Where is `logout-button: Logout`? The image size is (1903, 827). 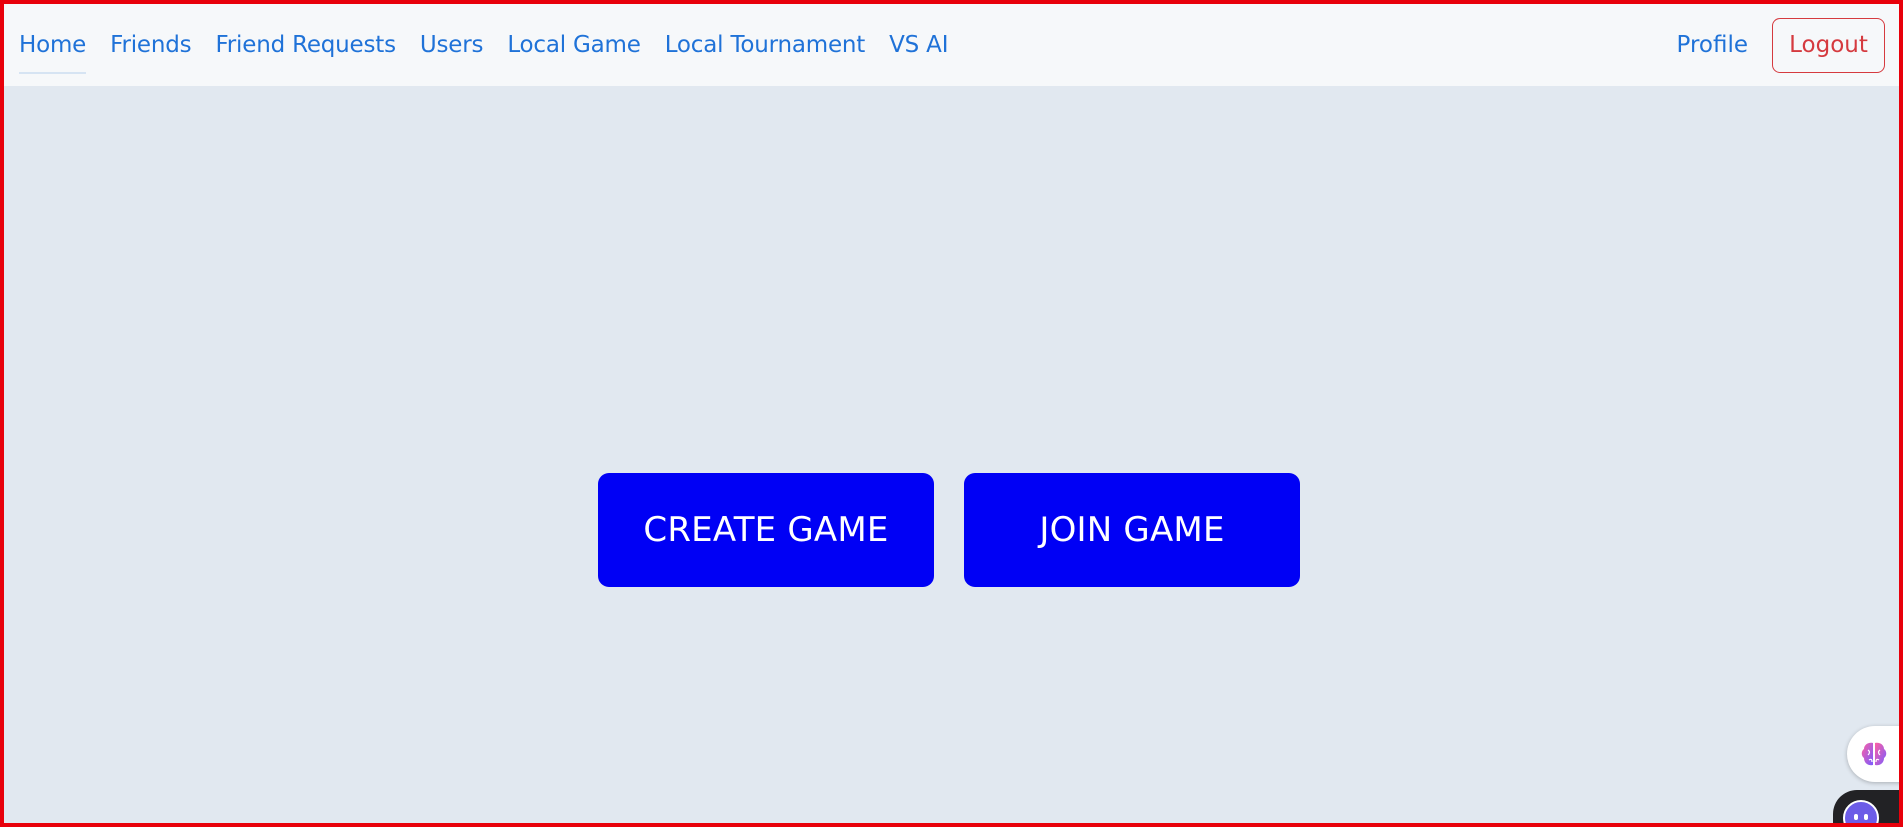 logout-button: Logout is located at coordinates (1828, 45).